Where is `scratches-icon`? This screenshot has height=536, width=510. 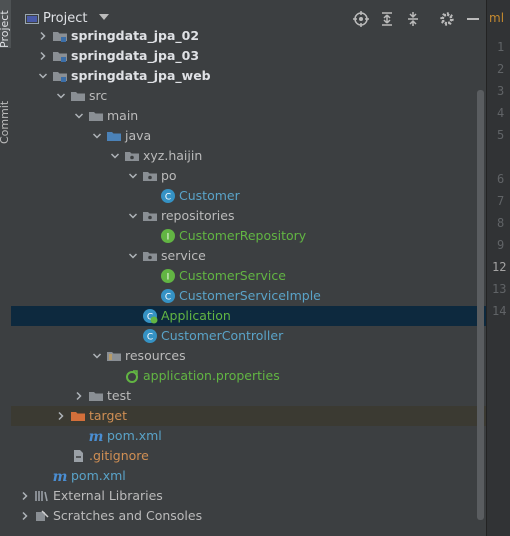
scratches-icon is located at coordinates (42, 515).